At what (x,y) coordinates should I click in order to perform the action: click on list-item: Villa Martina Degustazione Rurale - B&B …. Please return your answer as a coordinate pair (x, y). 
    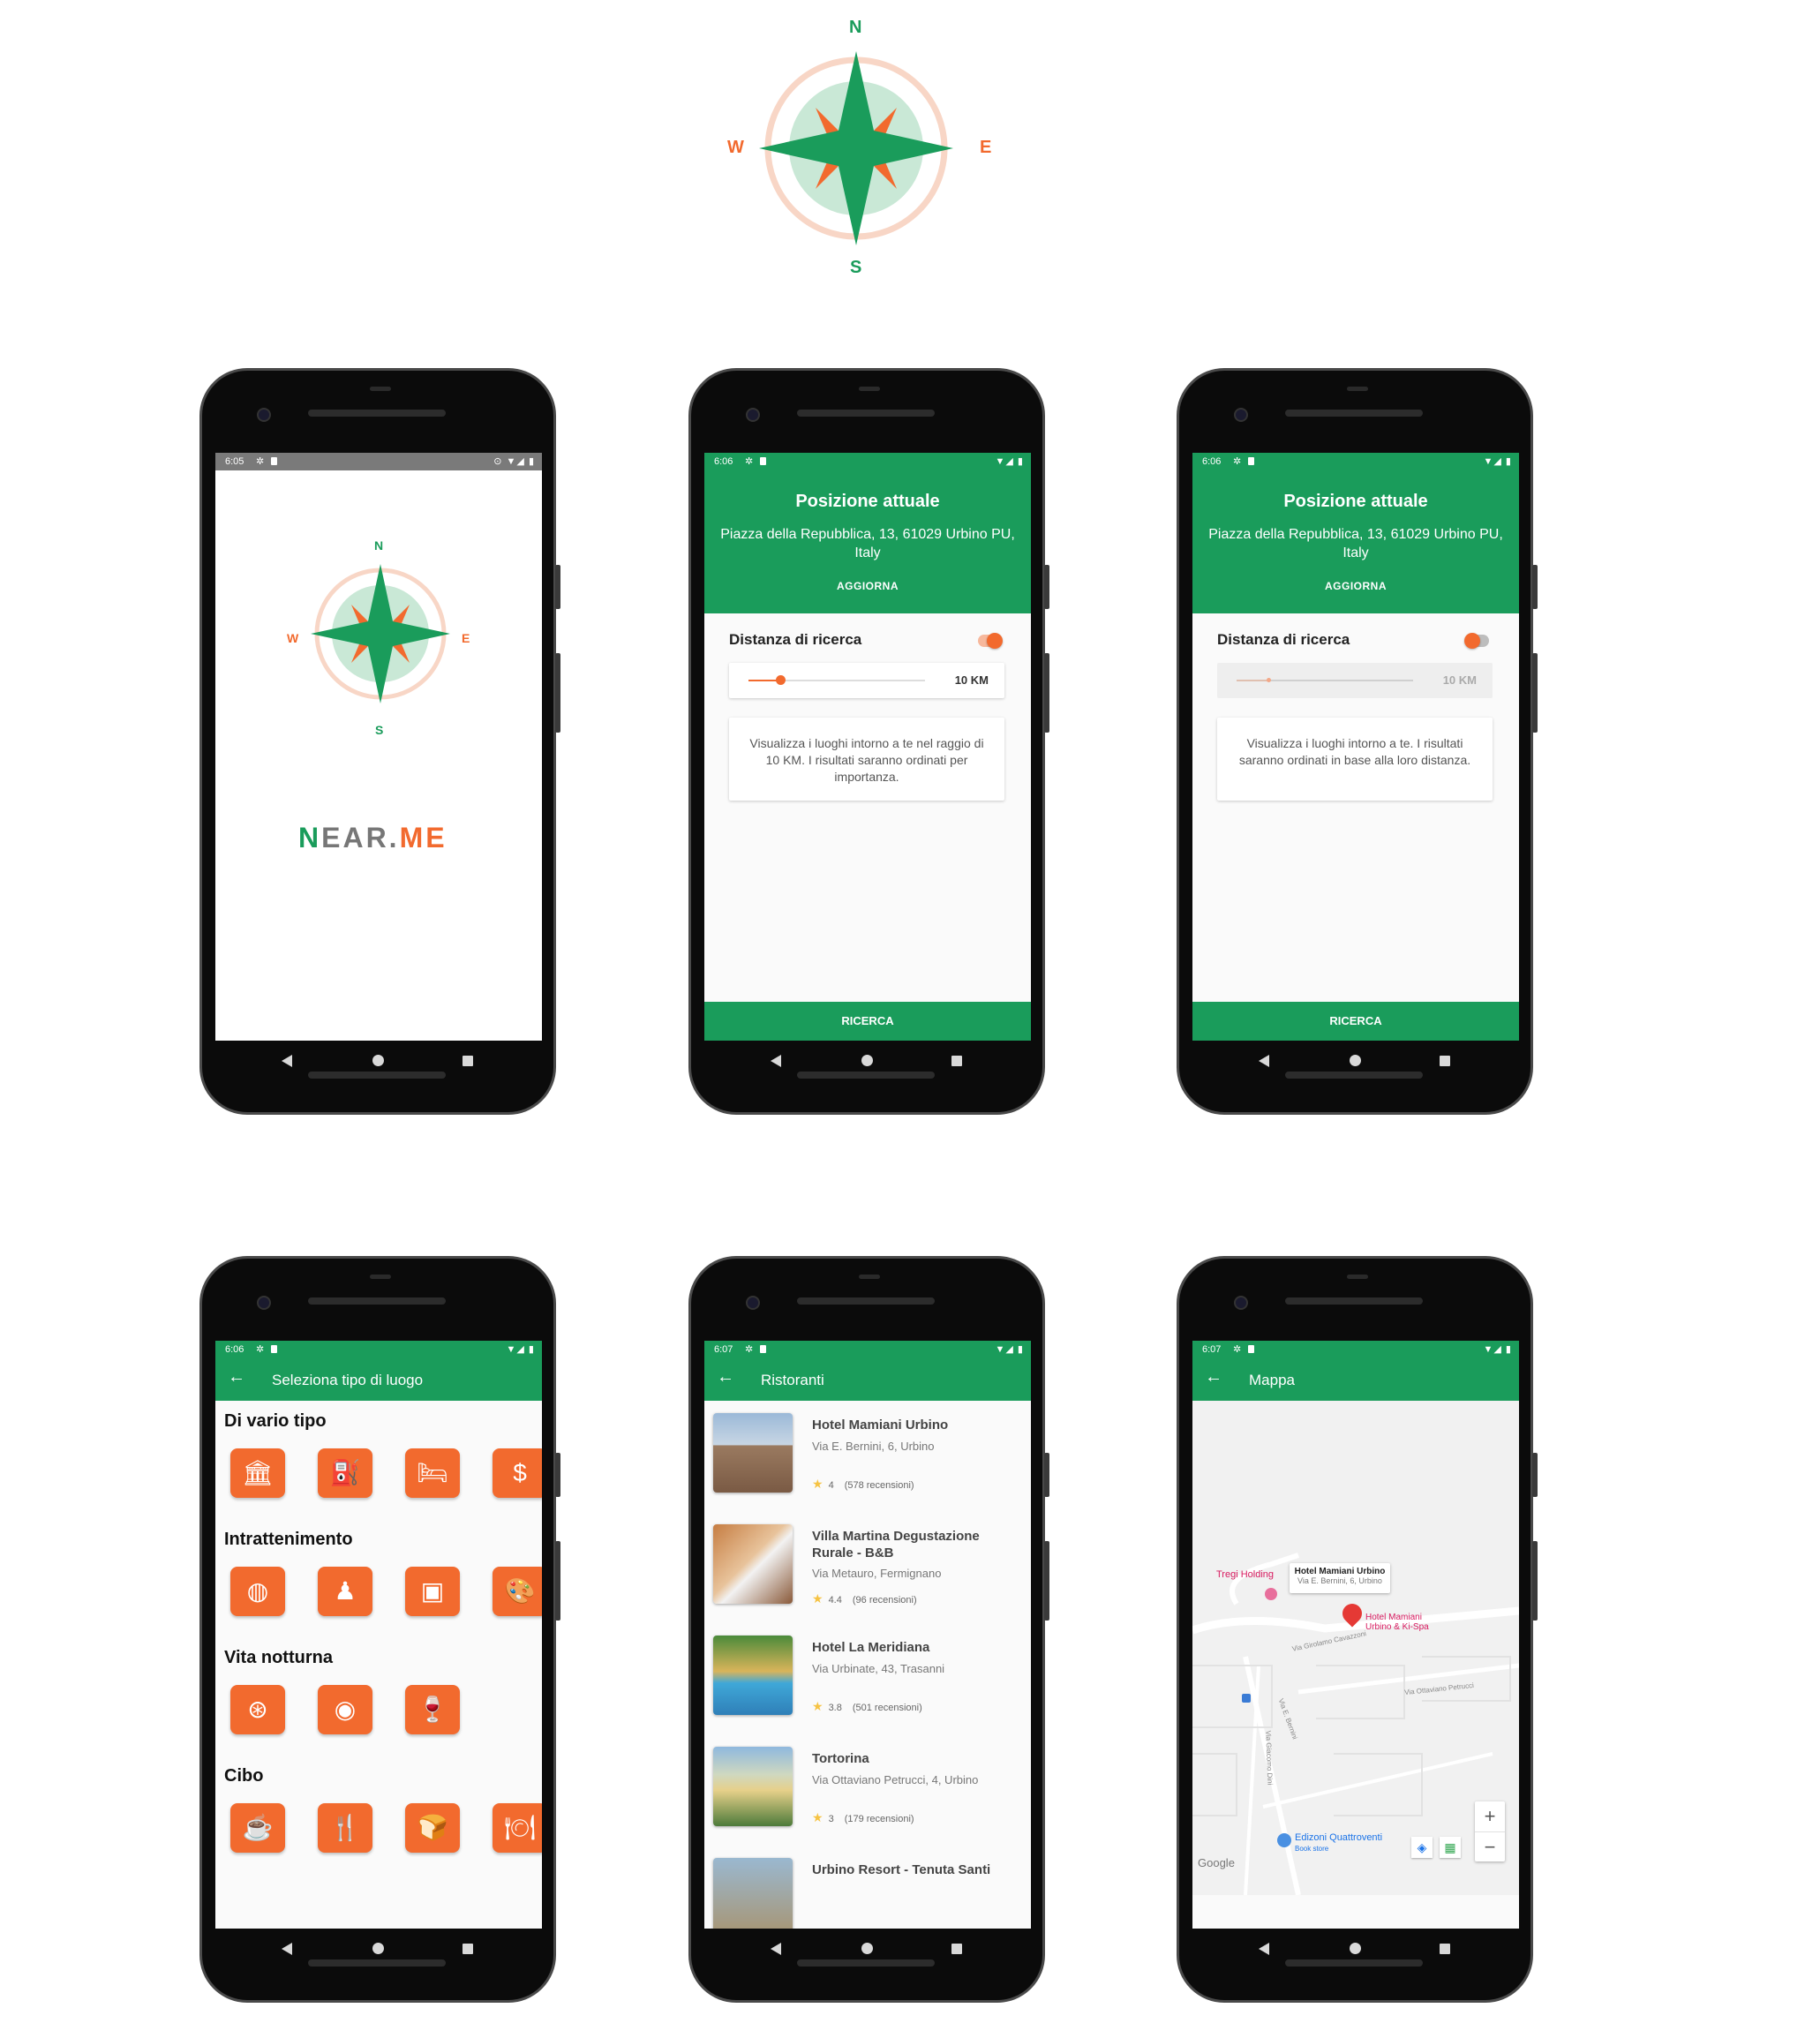
    Looking at the image, I should click on (867, 1568).